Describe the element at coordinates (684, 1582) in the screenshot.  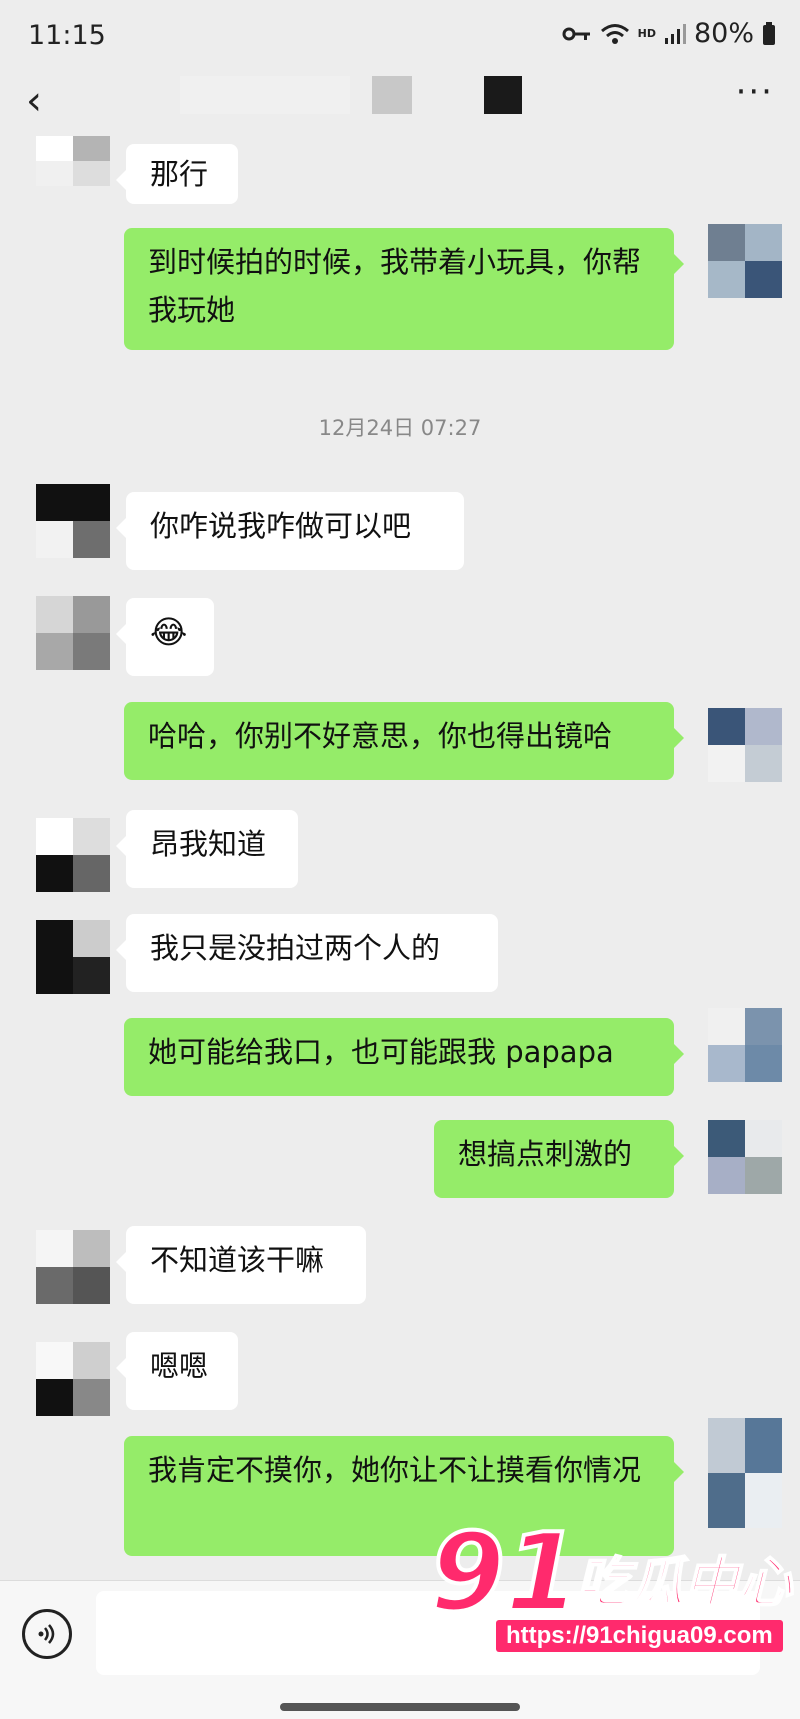
I see `watermark-name: 吃瓜中心` at that location.